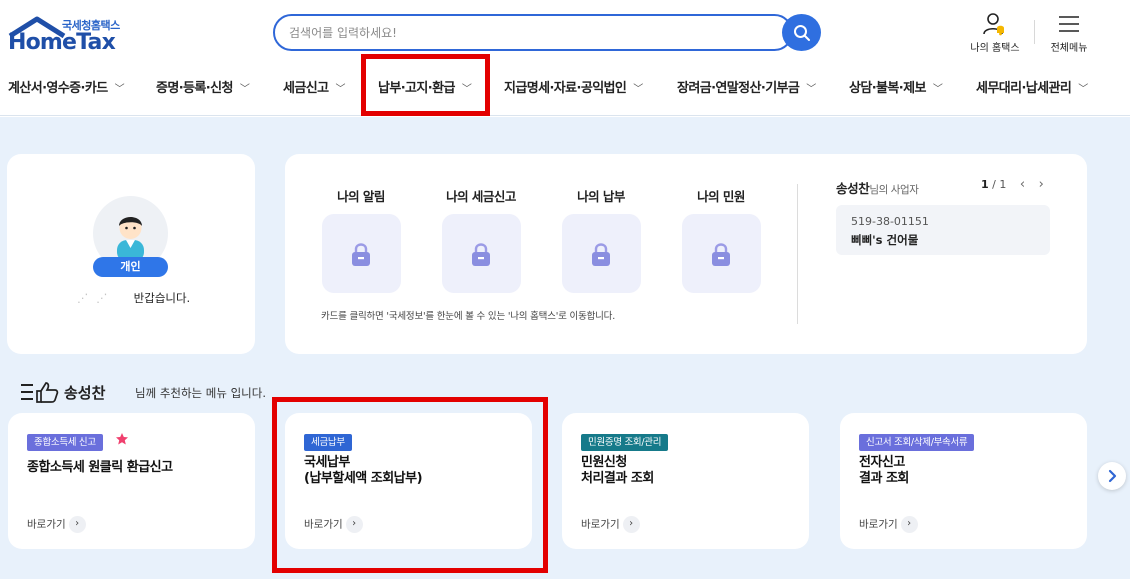 This screenshot has height=579, width=1130. I want to click on recommend-title-line1: 전자신고, so click(882, 462).